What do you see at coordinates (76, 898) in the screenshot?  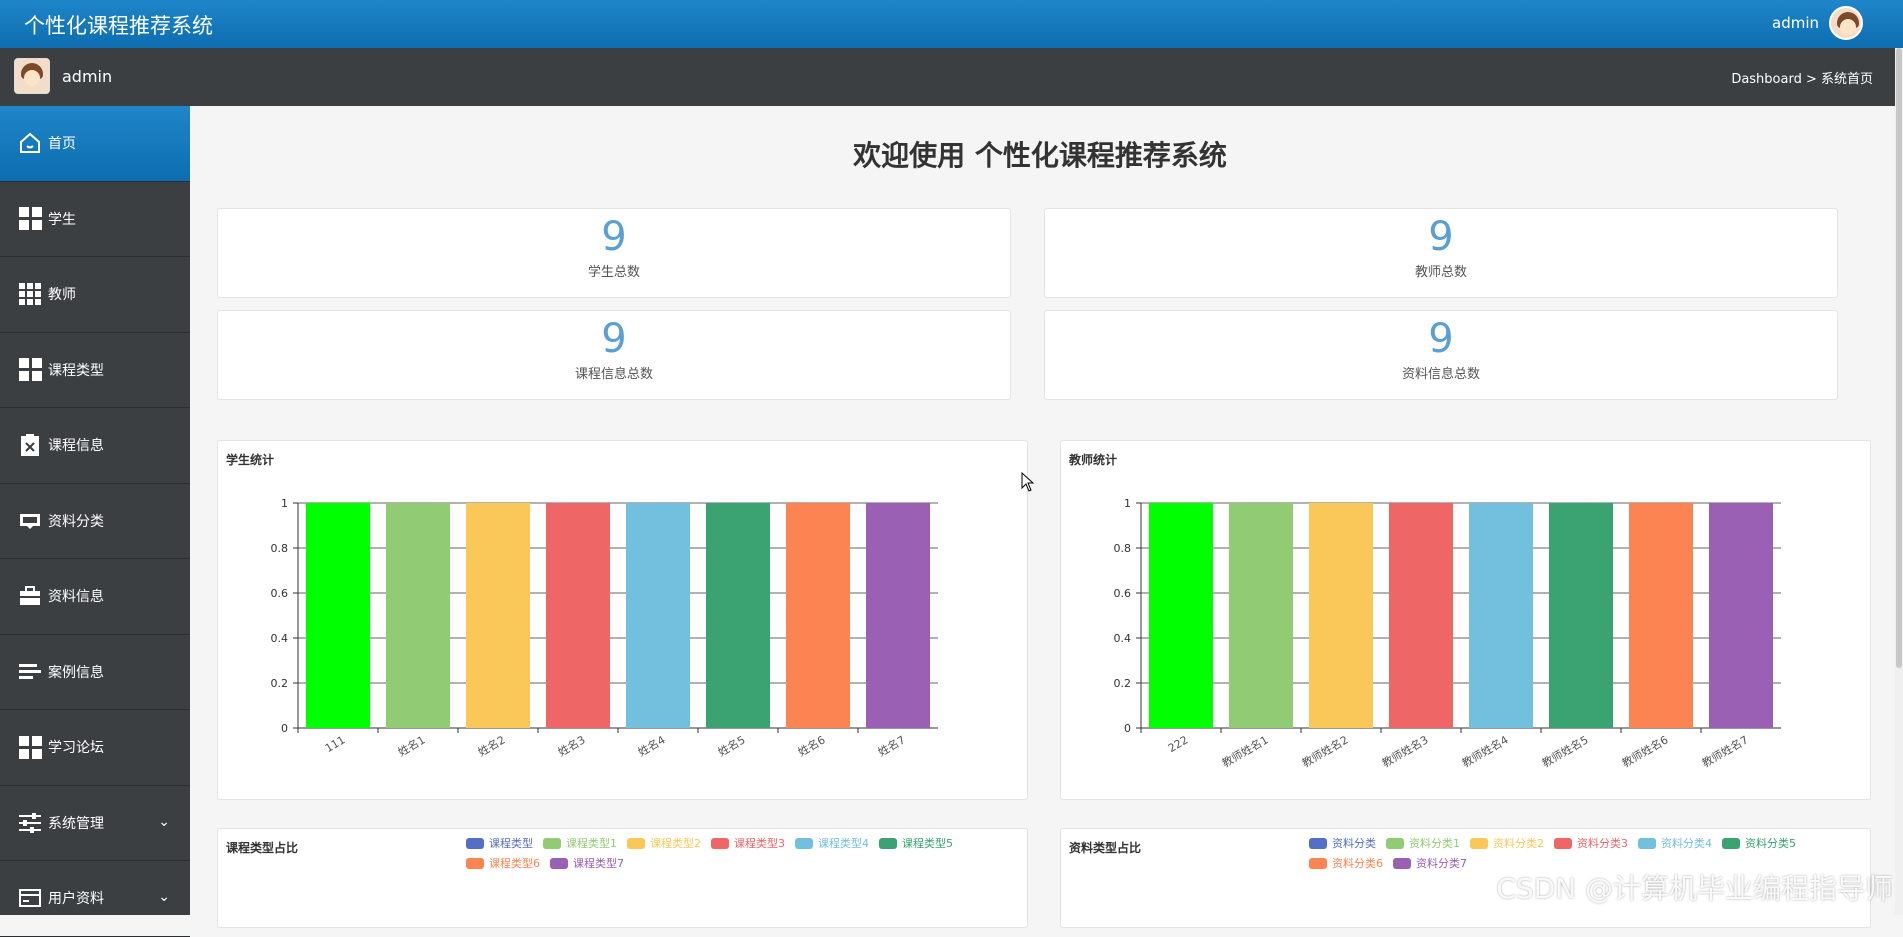 I see `sidebar-item-label: 用户资料` at bounding box center [76, 898].